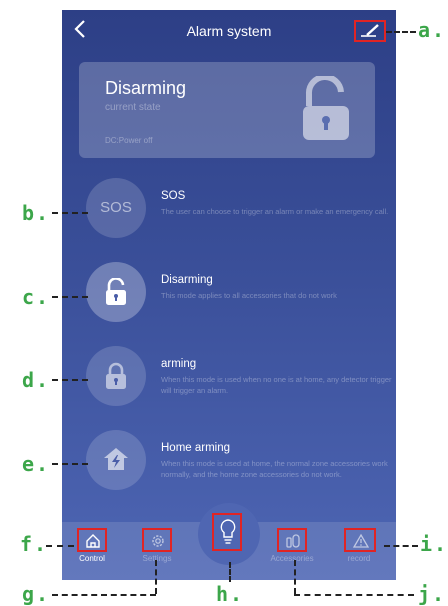 The height and width of the screenshot is (606, 448). What do you see at coordinates (230, 572) in the screenshot?
I see `annotation-line-h` at bounding box center [230, 572].